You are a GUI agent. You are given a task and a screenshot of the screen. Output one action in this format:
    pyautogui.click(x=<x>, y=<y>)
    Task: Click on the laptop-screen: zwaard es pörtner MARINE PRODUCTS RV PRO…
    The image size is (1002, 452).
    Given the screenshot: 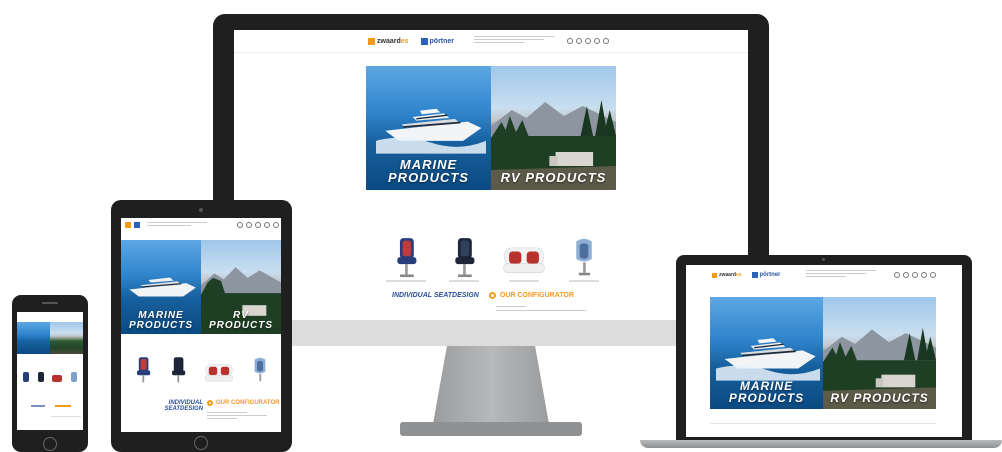 What is the action you would take?
    pyautogui.click(x=824, y=351)
    